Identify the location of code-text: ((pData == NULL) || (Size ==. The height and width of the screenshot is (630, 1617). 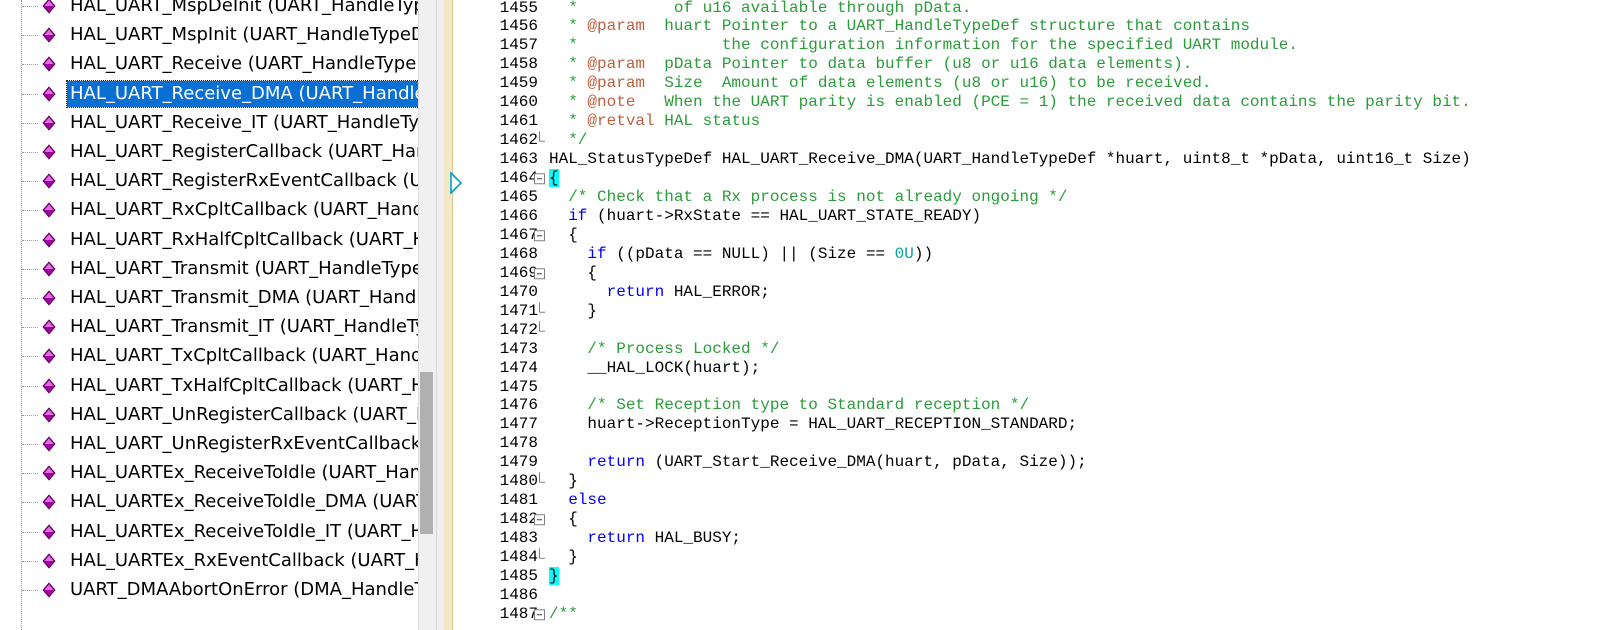
(750, 253).